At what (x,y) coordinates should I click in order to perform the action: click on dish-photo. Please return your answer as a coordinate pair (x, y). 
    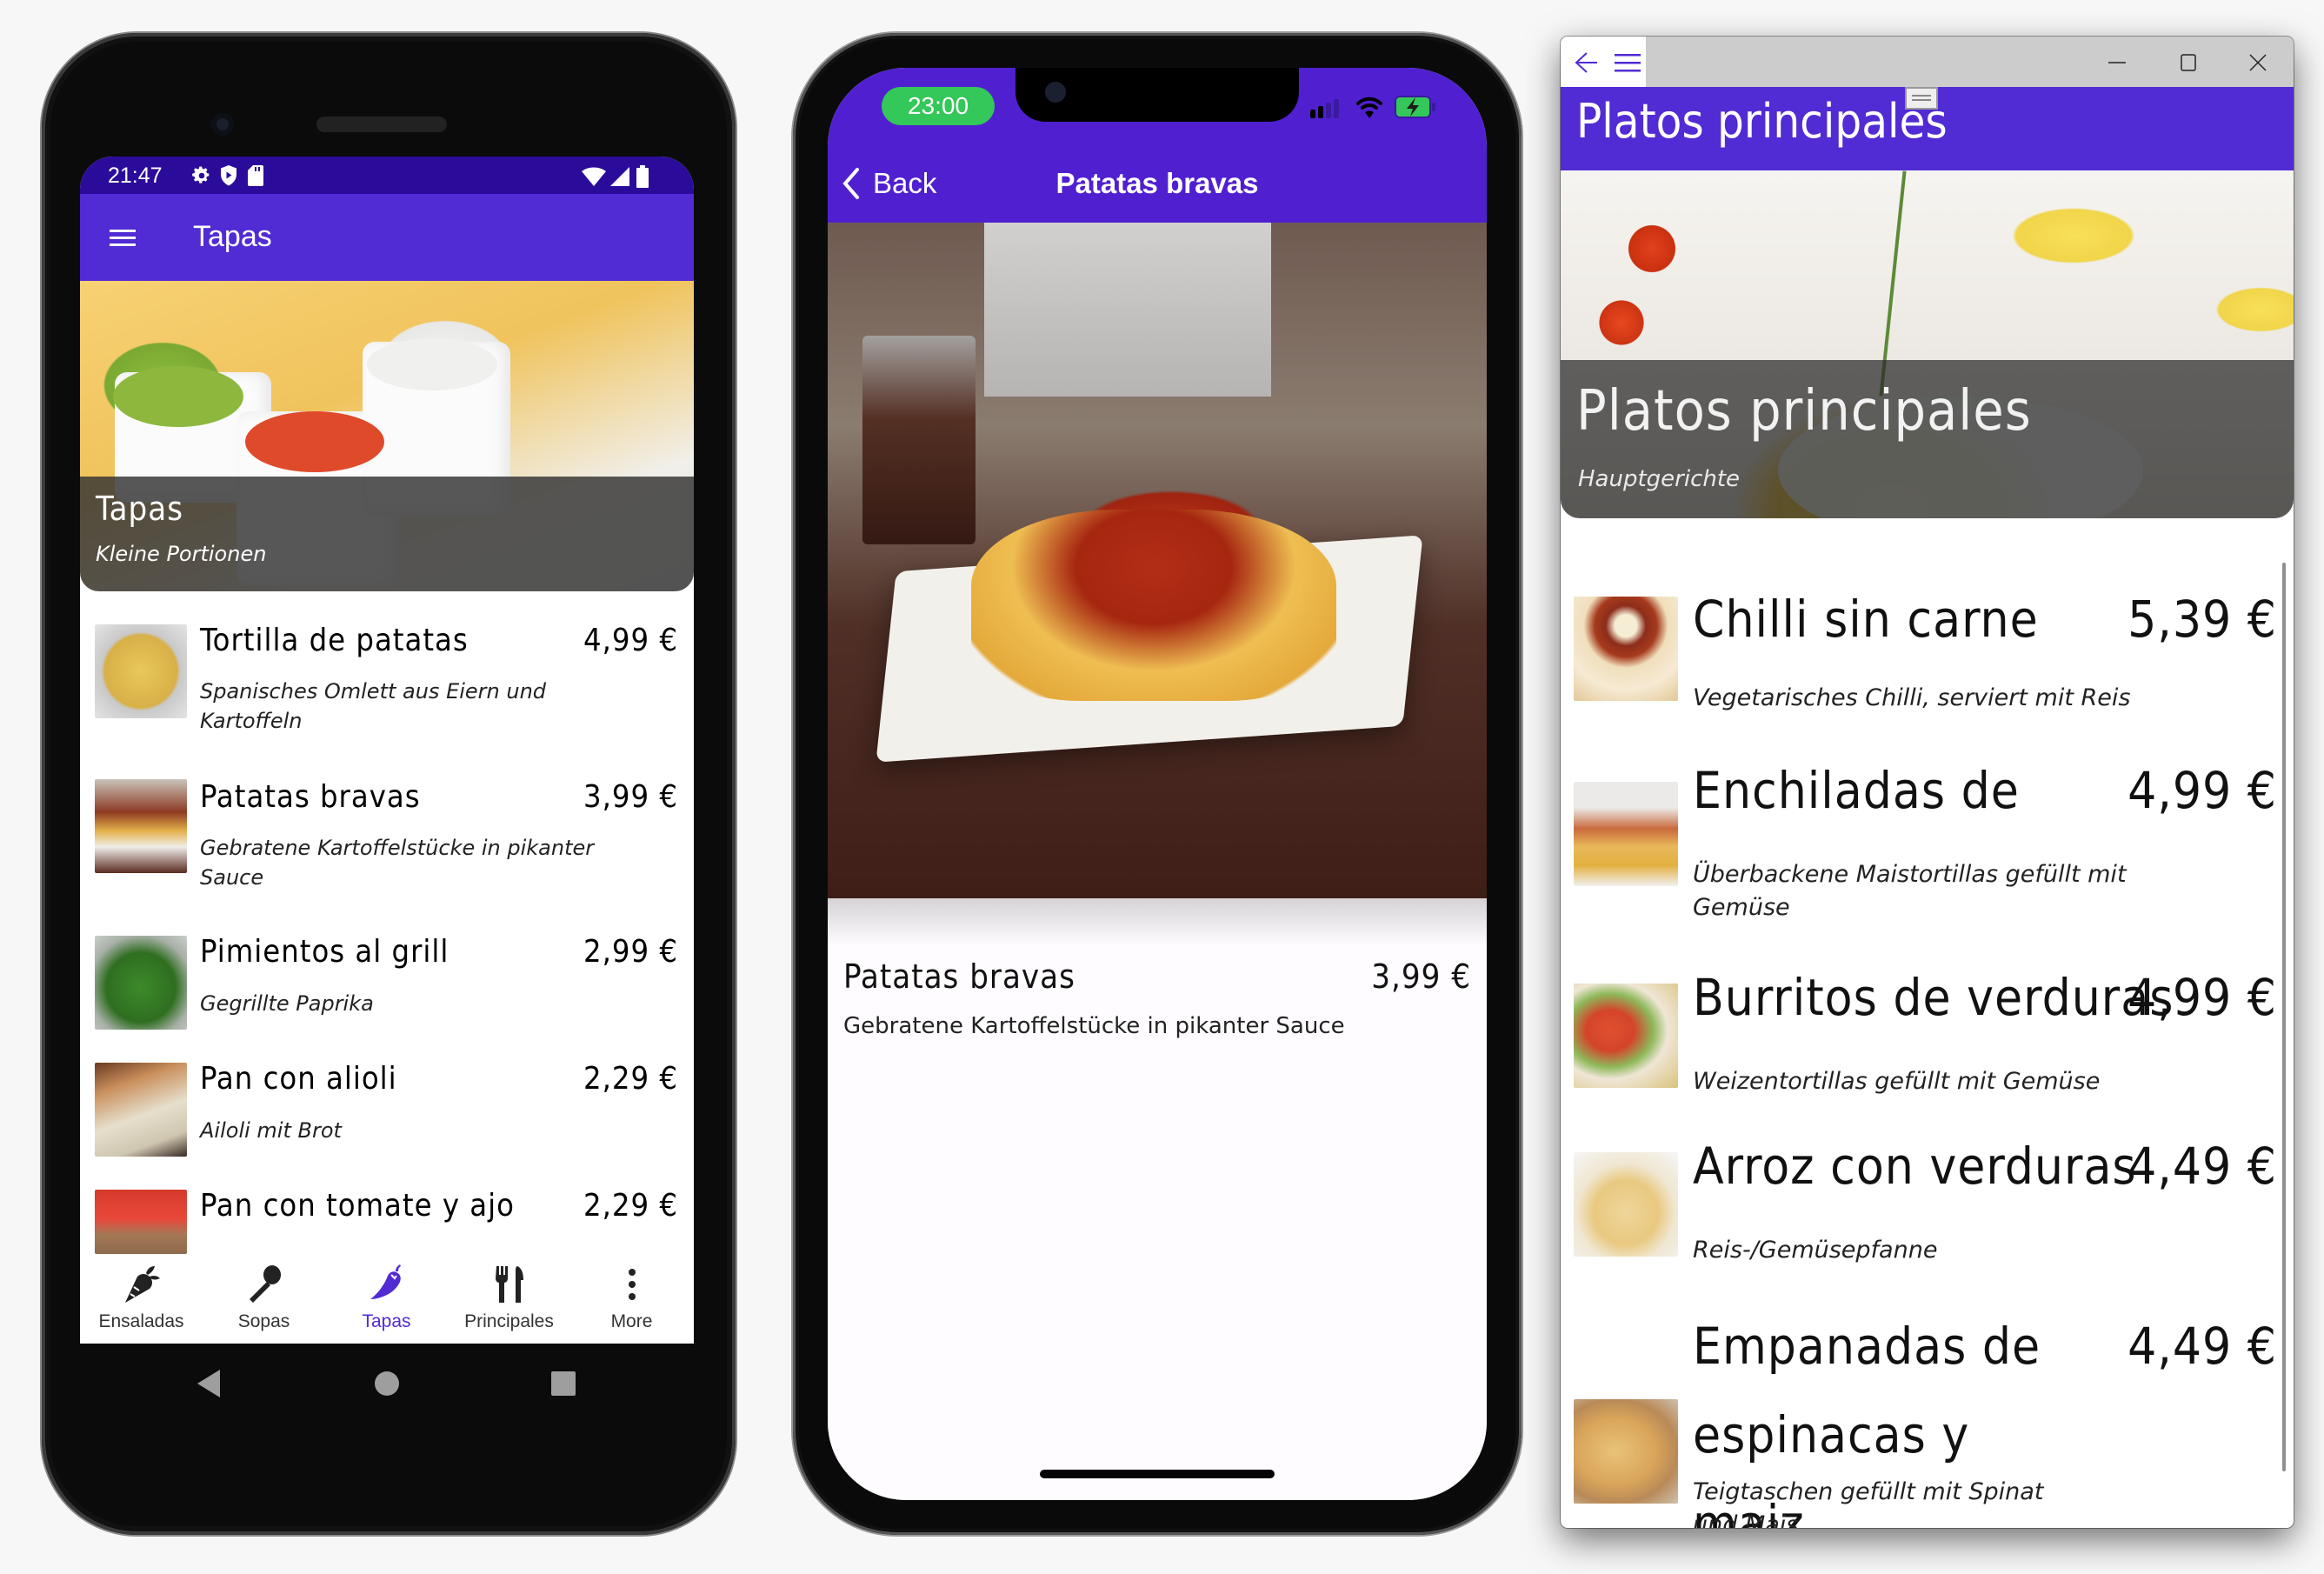
    Looking at the image, I should click on (1157, 560).